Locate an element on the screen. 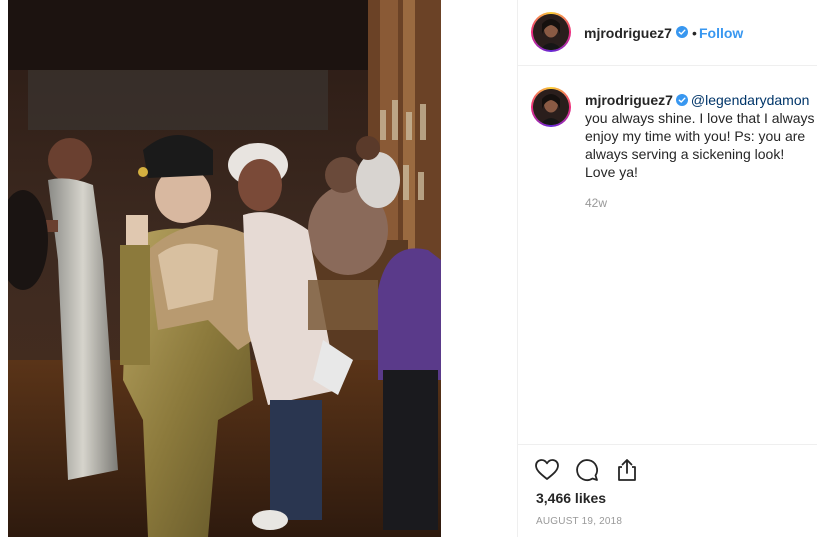 The width and height of the screenshot is (817, 537). post-date: AUGUST 19, 2018 is located at coordinates (579, 521).